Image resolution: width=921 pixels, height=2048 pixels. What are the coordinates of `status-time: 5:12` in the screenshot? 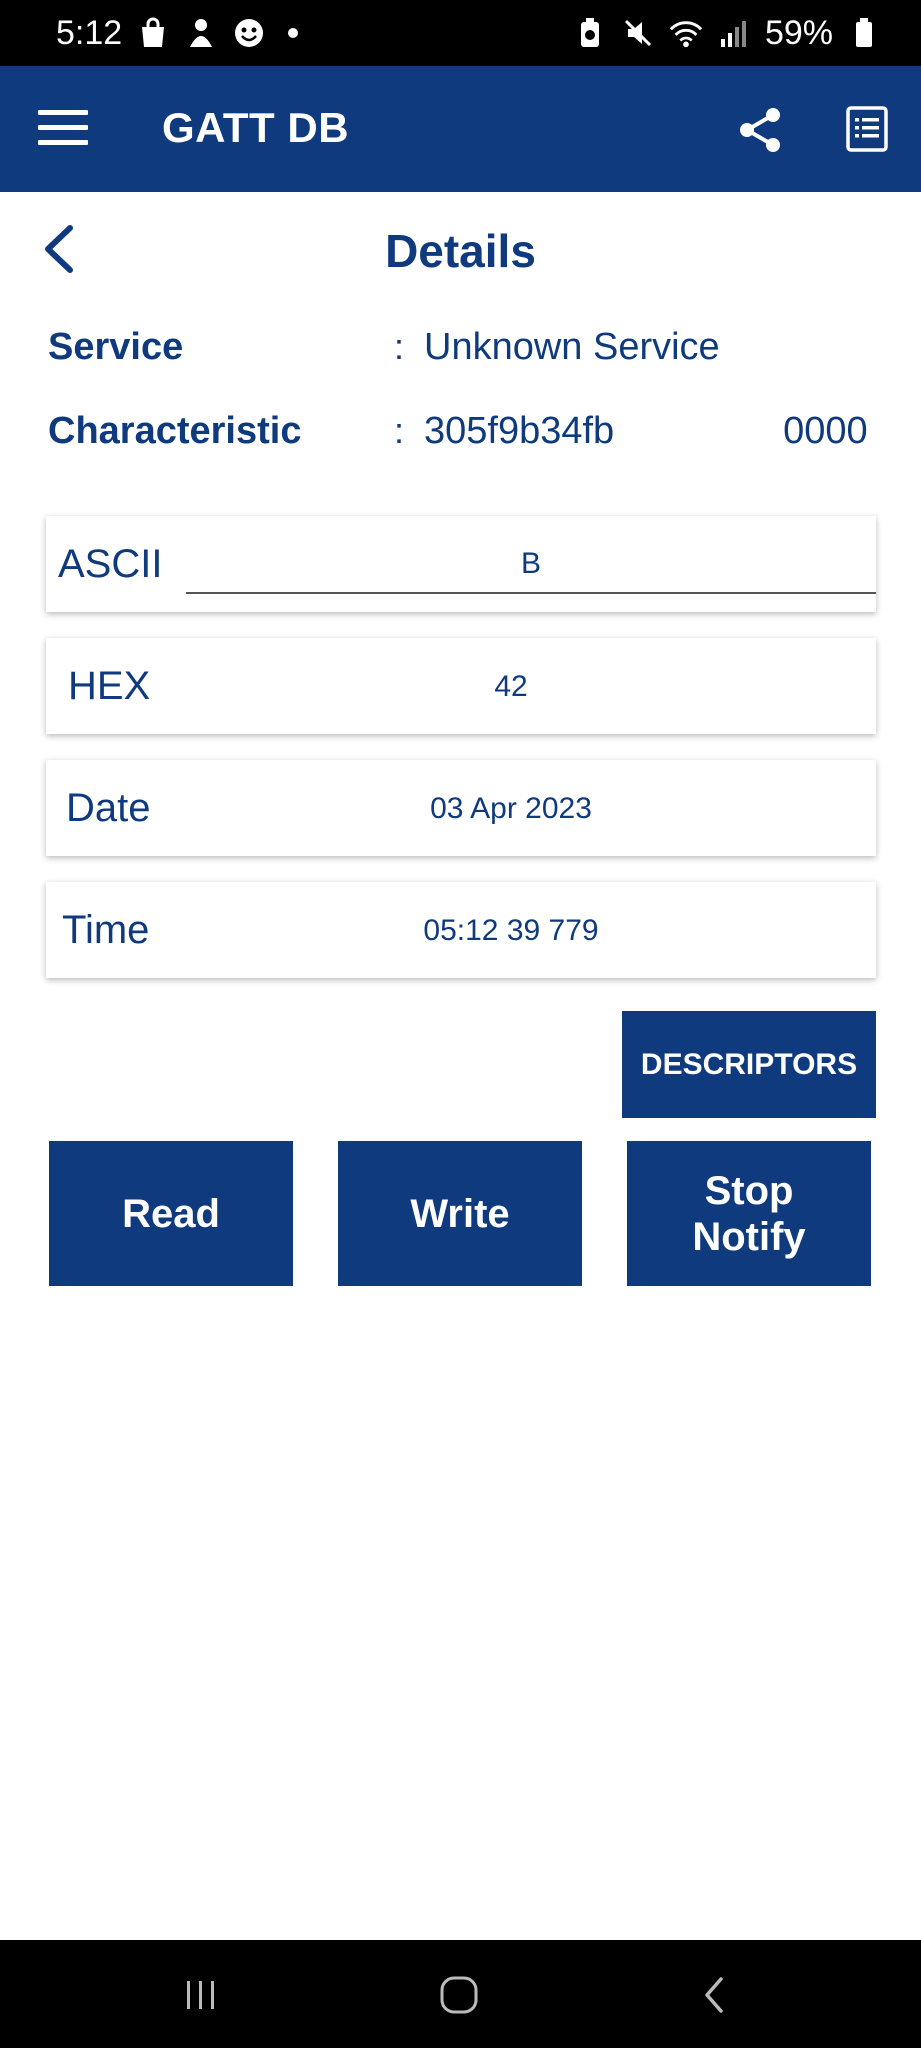 It's located at (89, 32).